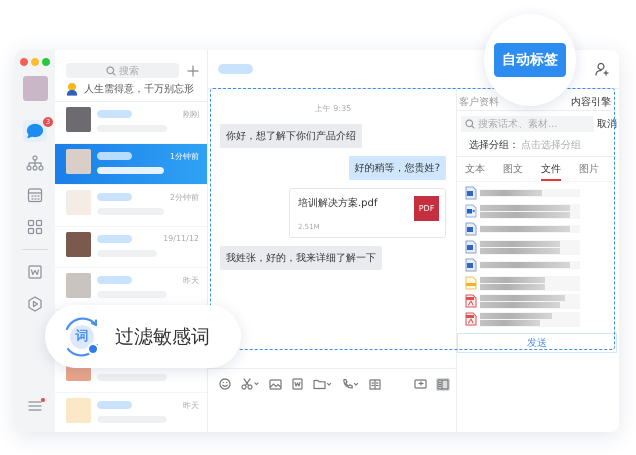 The image size is (636, 455). I want to click on mascot-icon, so click(72, 89).